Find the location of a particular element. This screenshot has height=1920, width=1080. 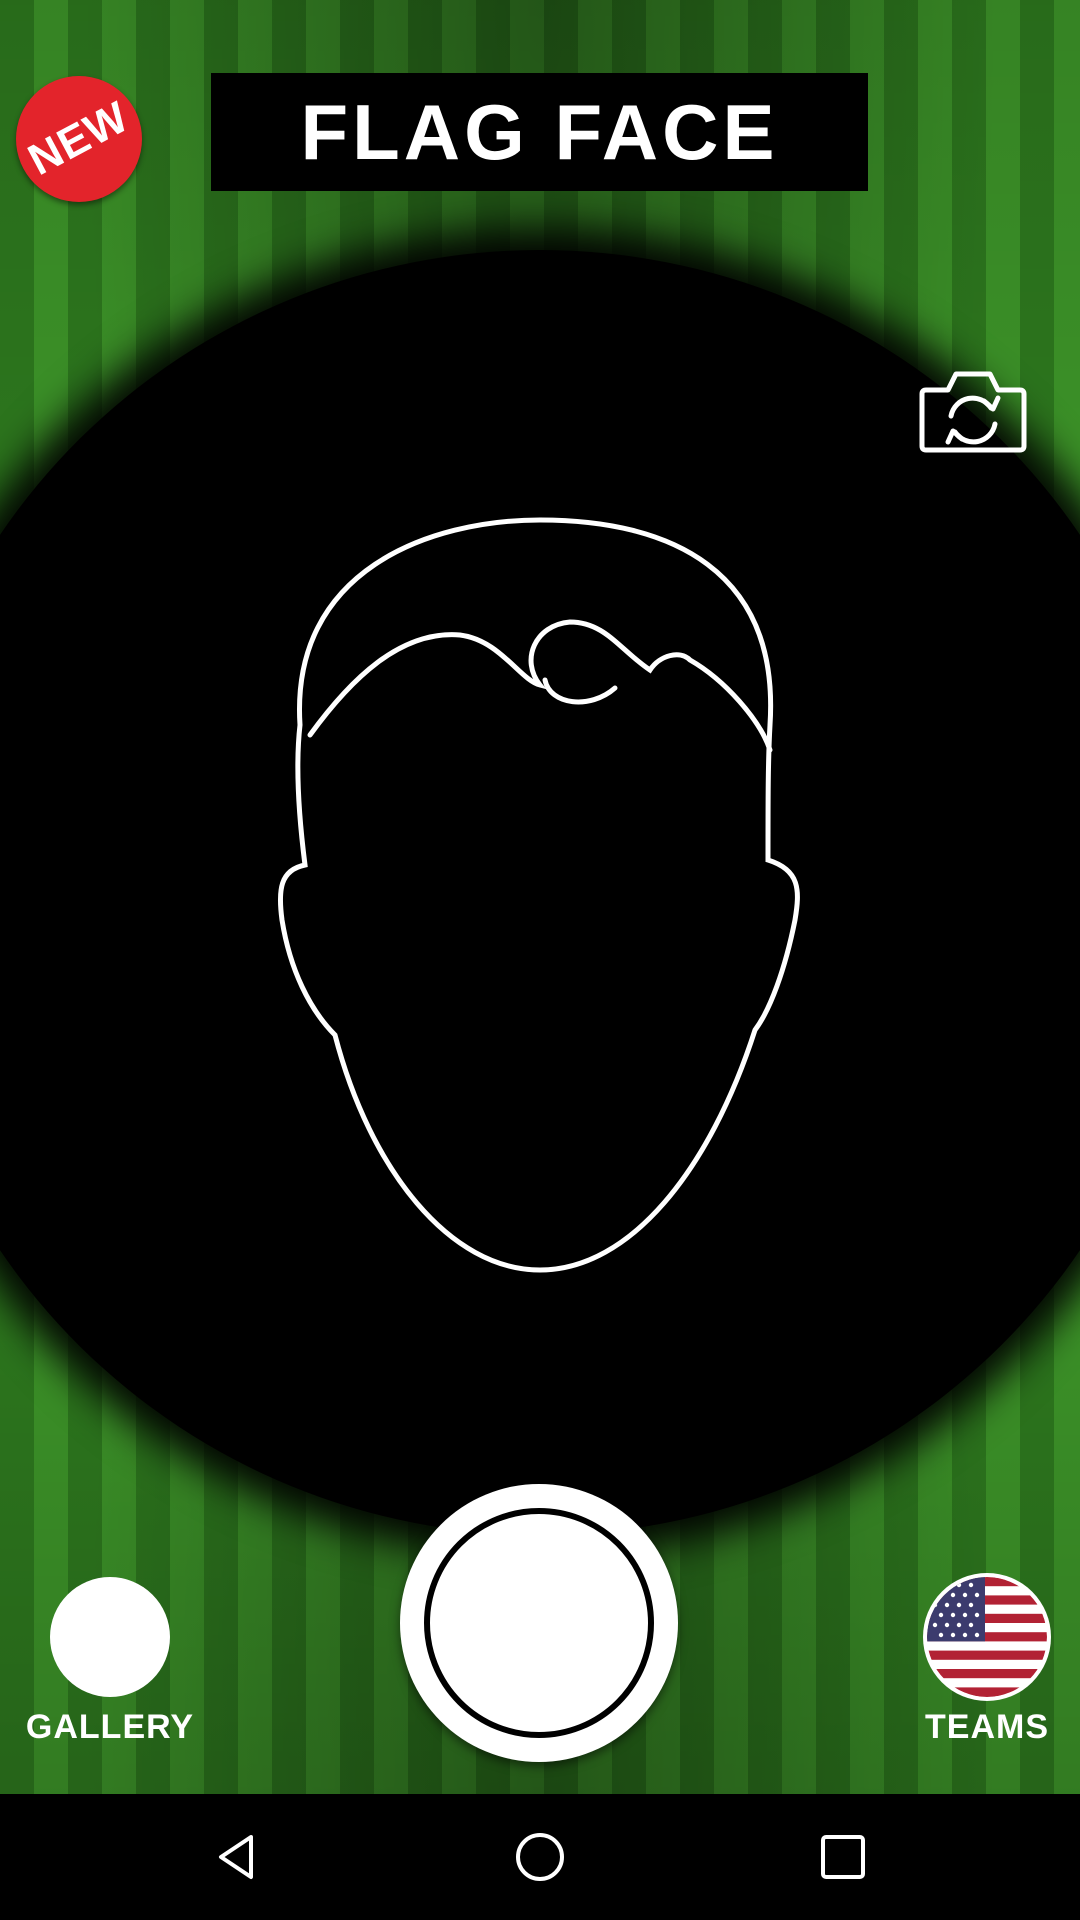

new-badge: NEW is located at coordinates (79, 139).